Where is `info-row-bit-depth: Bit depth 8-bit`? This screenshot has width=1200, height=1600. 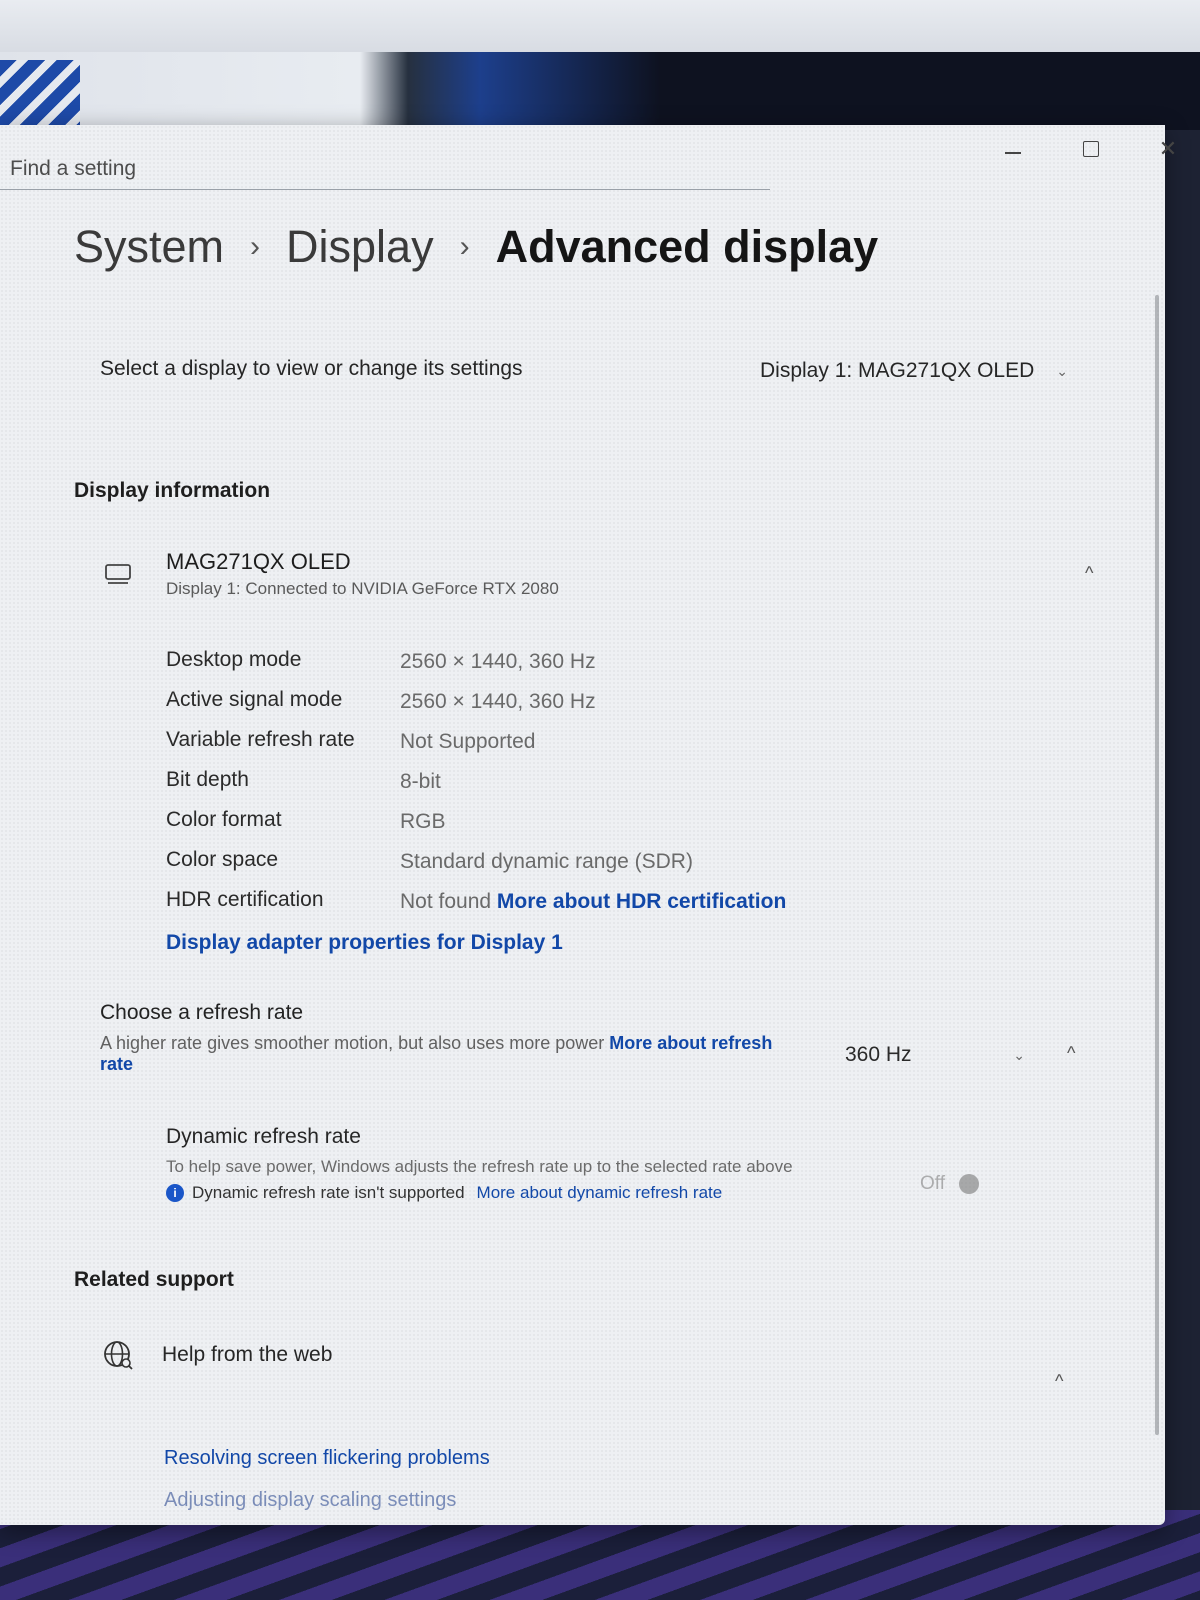
info-row-bit-depth: Bit depth 8-bit is located at coordinates (516, 788).